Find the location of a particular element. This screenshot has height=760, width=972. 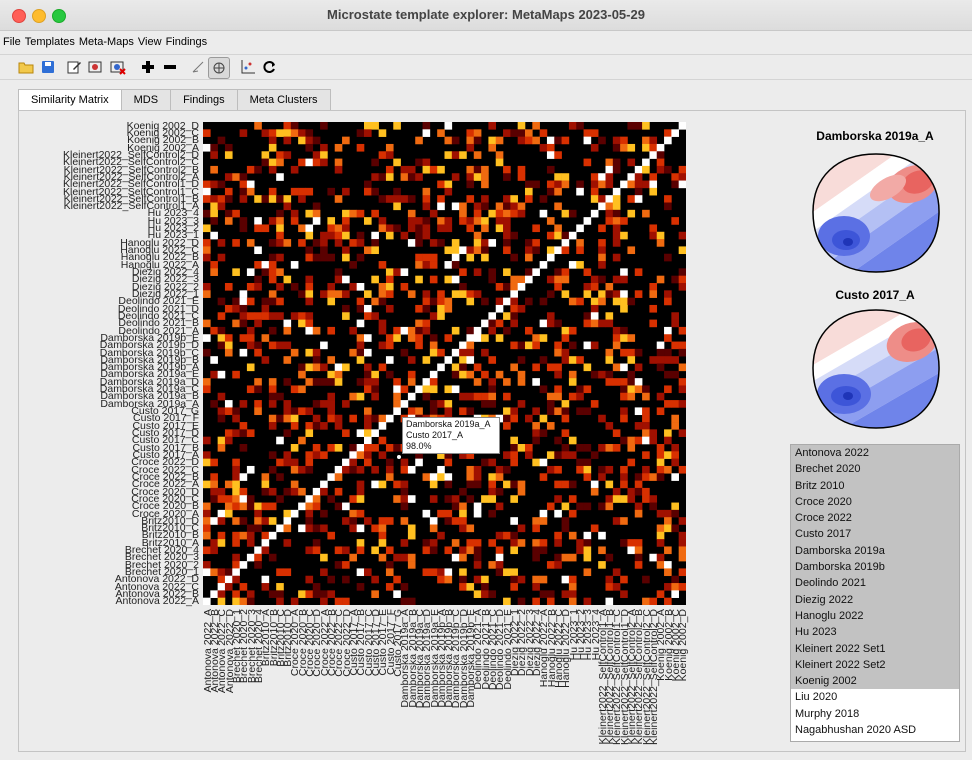

3d-view-icon is located at coordinates (219, 68).